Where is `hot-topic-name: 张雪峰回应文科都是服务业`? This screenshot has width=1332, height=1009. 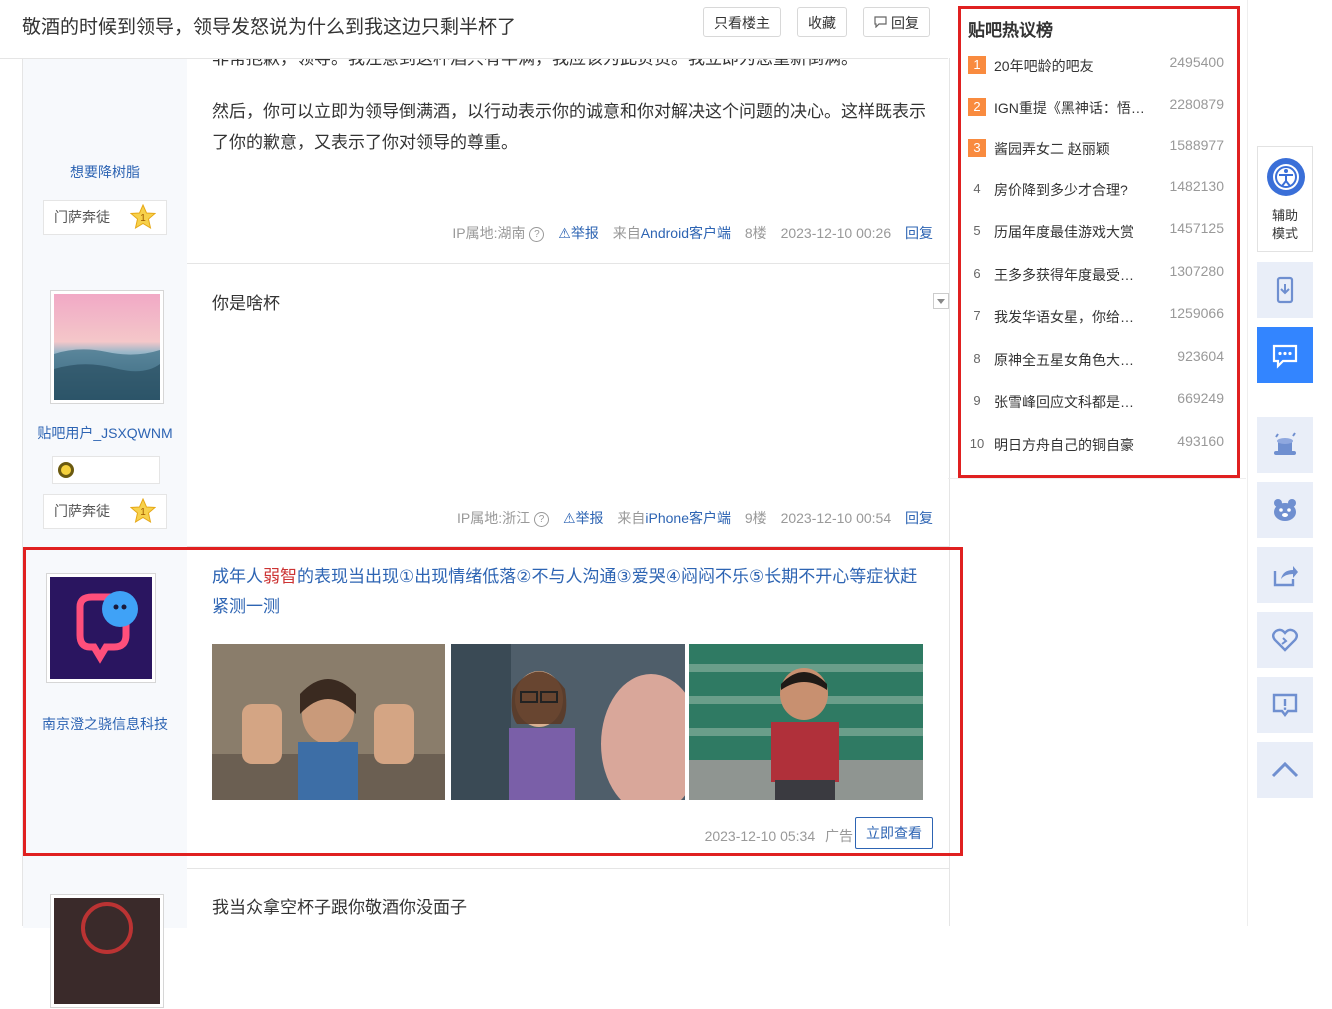 hot-topic-name: 张雪峰回应文科都是服务业 is located at coordinates (1070, 402).